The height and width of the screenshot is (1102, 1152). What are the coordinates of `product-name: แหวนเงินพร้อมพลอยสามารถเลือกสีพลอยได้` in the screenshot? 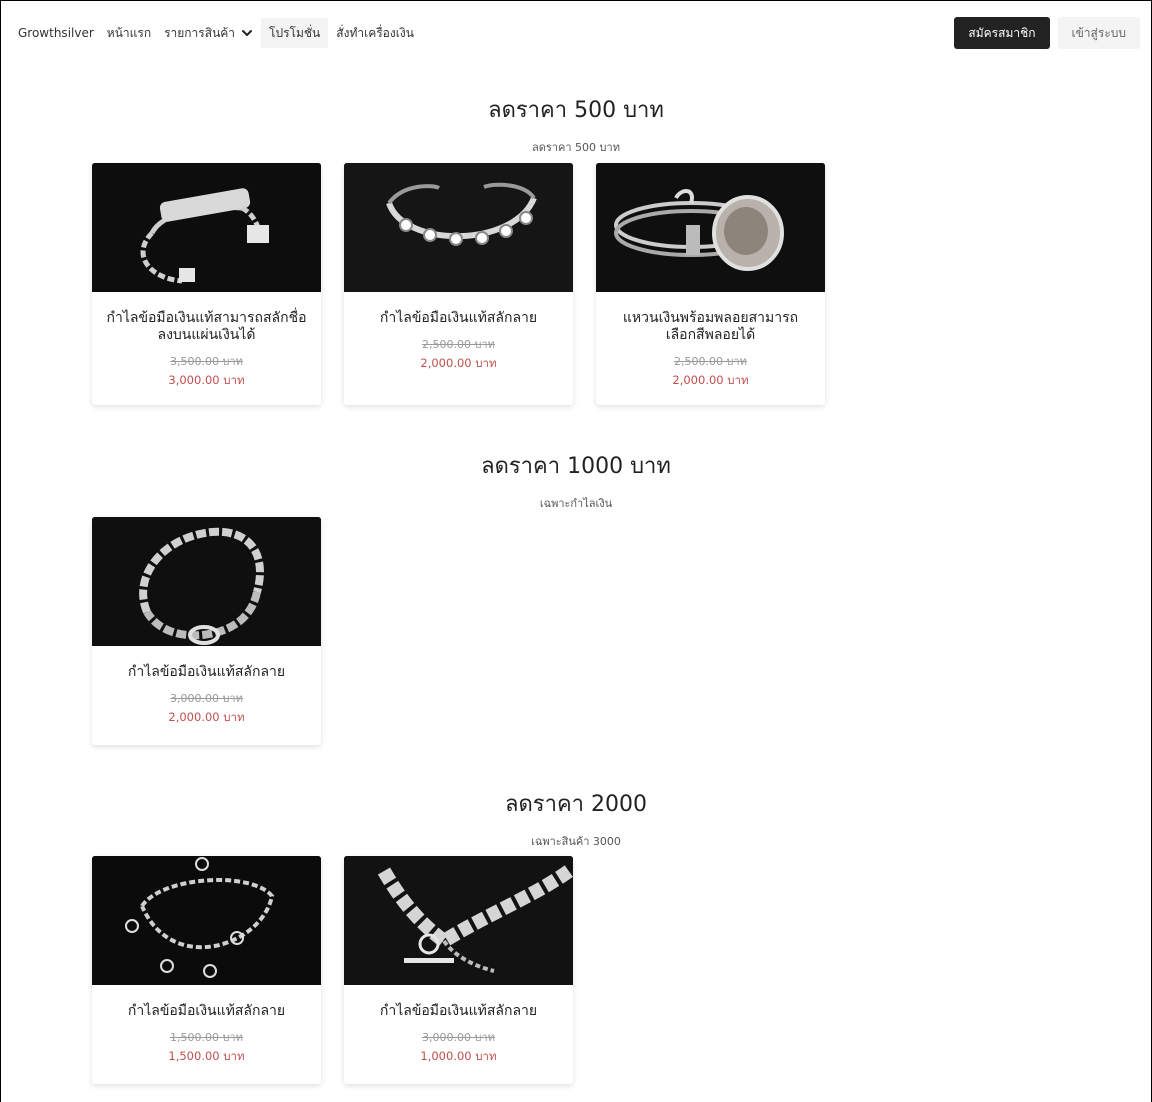 It's located at (710, 326).